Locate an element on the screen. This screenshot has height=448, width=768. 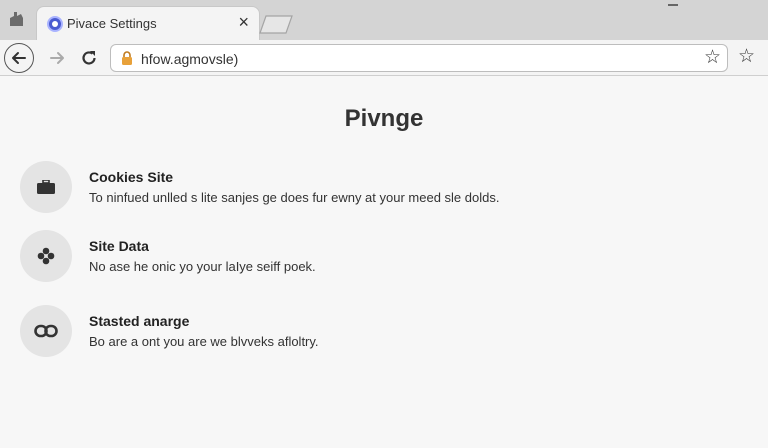
lock-icon is located at coordinates (127, 58).